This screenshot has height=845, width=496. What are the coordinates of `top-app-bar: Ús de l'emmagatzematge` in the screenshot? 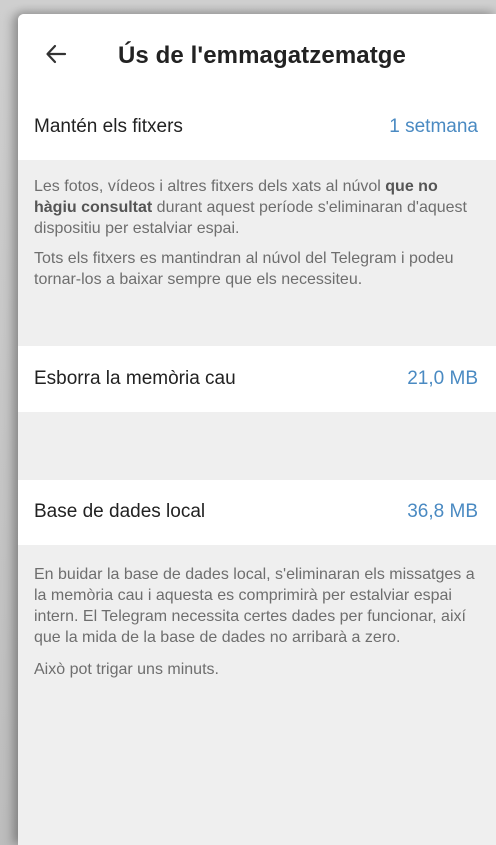 It's located at (257, 56).